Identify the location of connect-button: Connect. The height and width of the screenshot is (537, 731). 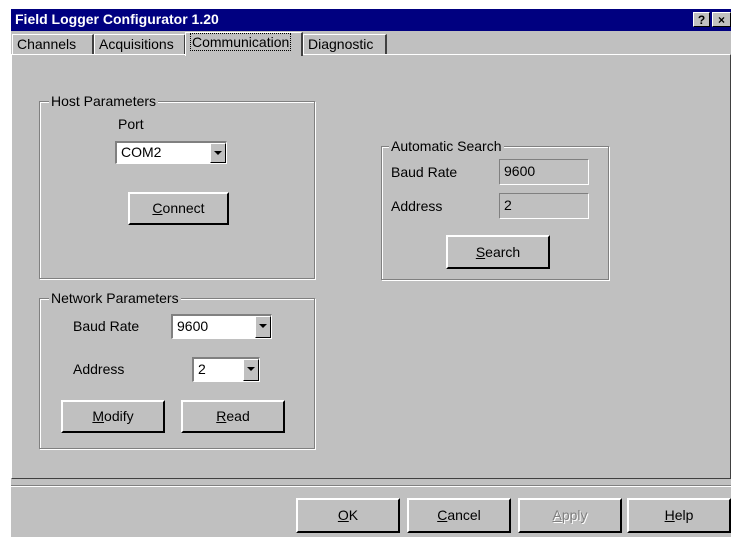
(178, 208).